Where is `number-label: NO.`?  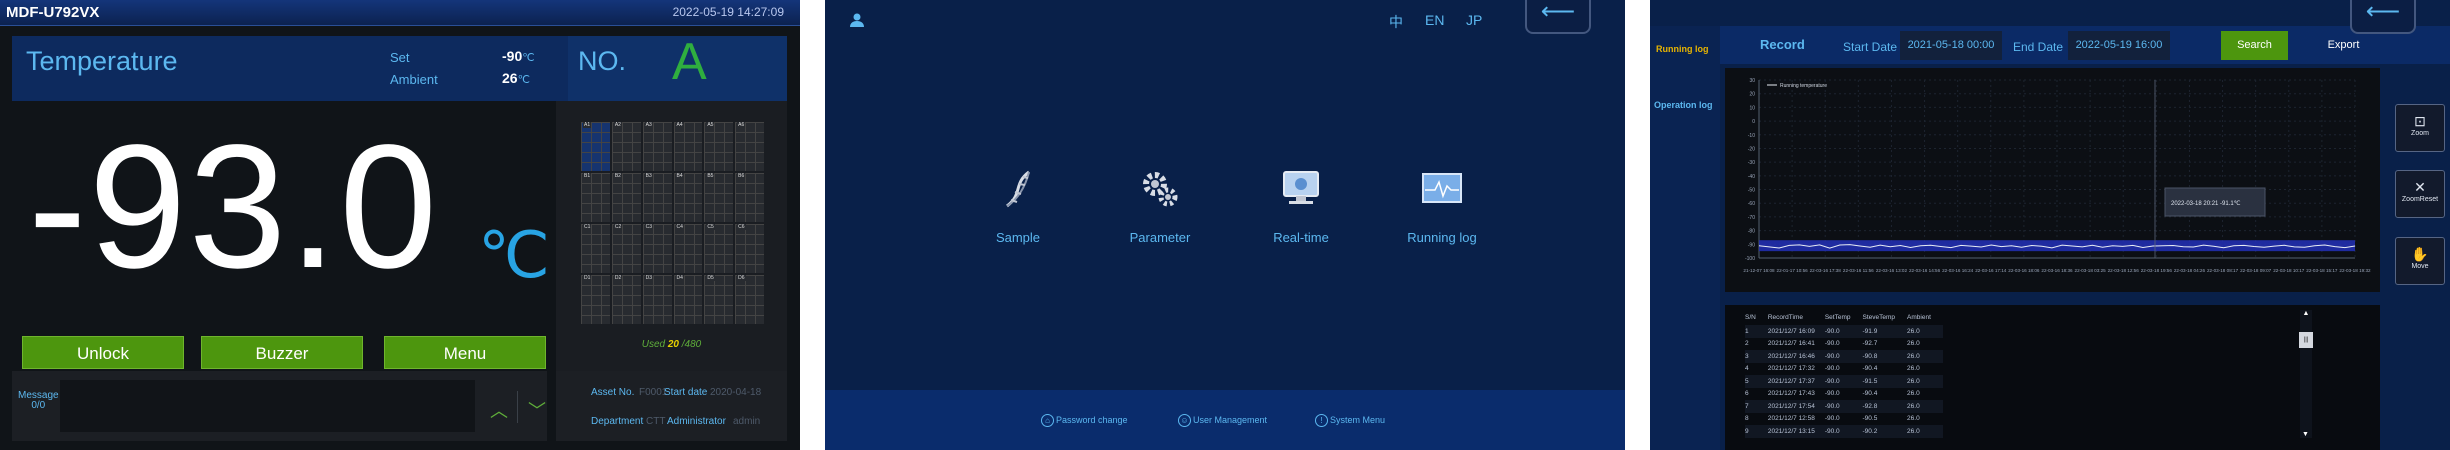 number-label: NO. is located at coordinates (602, 61).